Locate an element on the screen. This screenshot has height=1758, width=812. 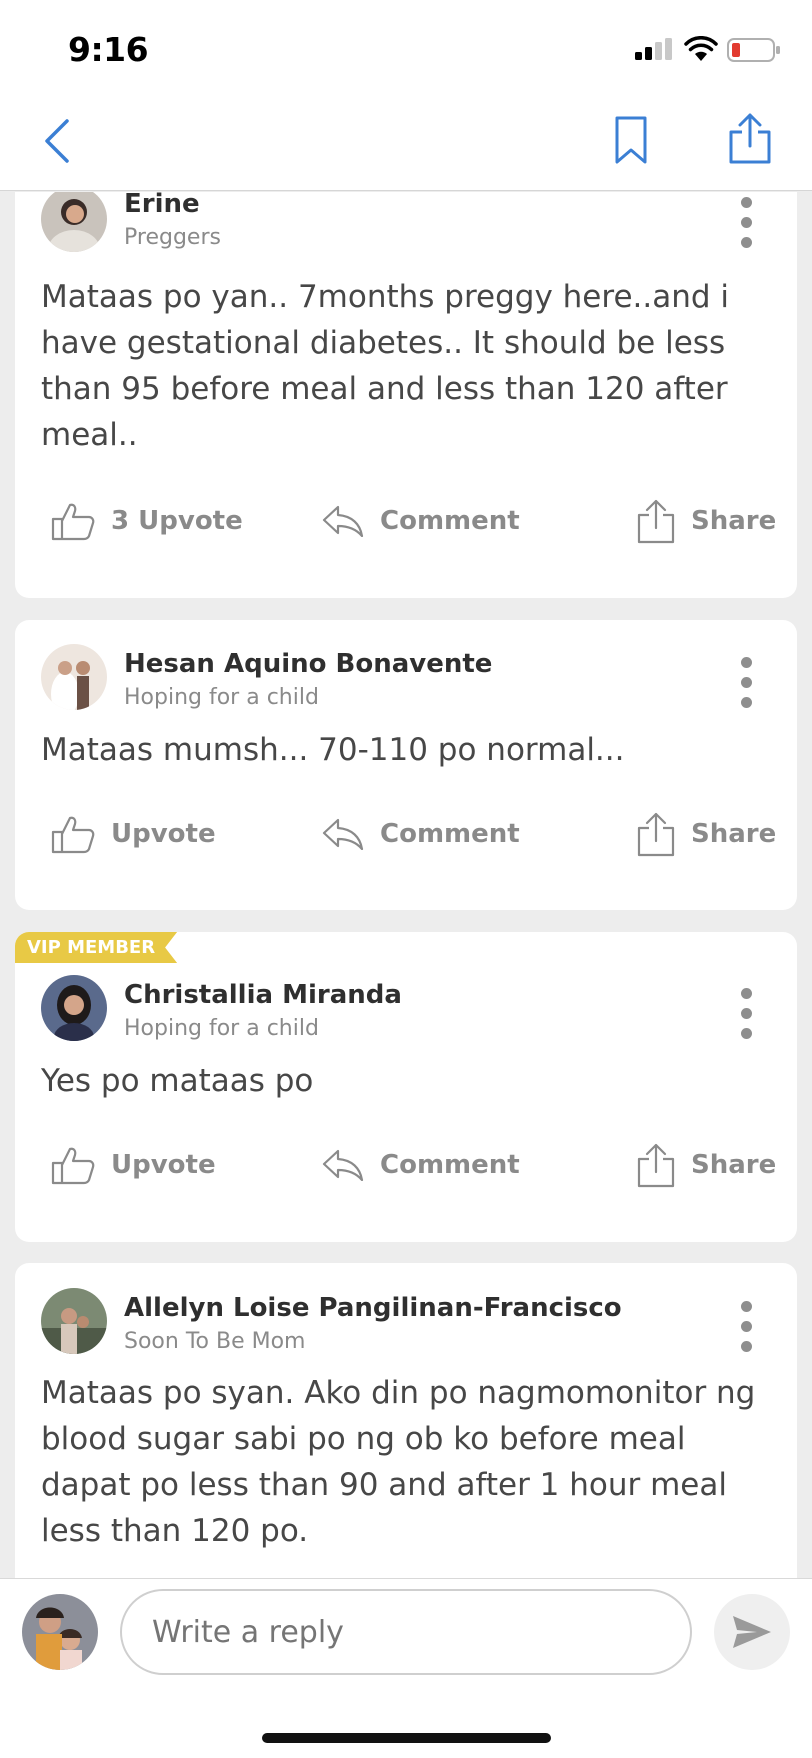
vip-member-badge: VIP MEMBER is located at coordinates (96, 947).